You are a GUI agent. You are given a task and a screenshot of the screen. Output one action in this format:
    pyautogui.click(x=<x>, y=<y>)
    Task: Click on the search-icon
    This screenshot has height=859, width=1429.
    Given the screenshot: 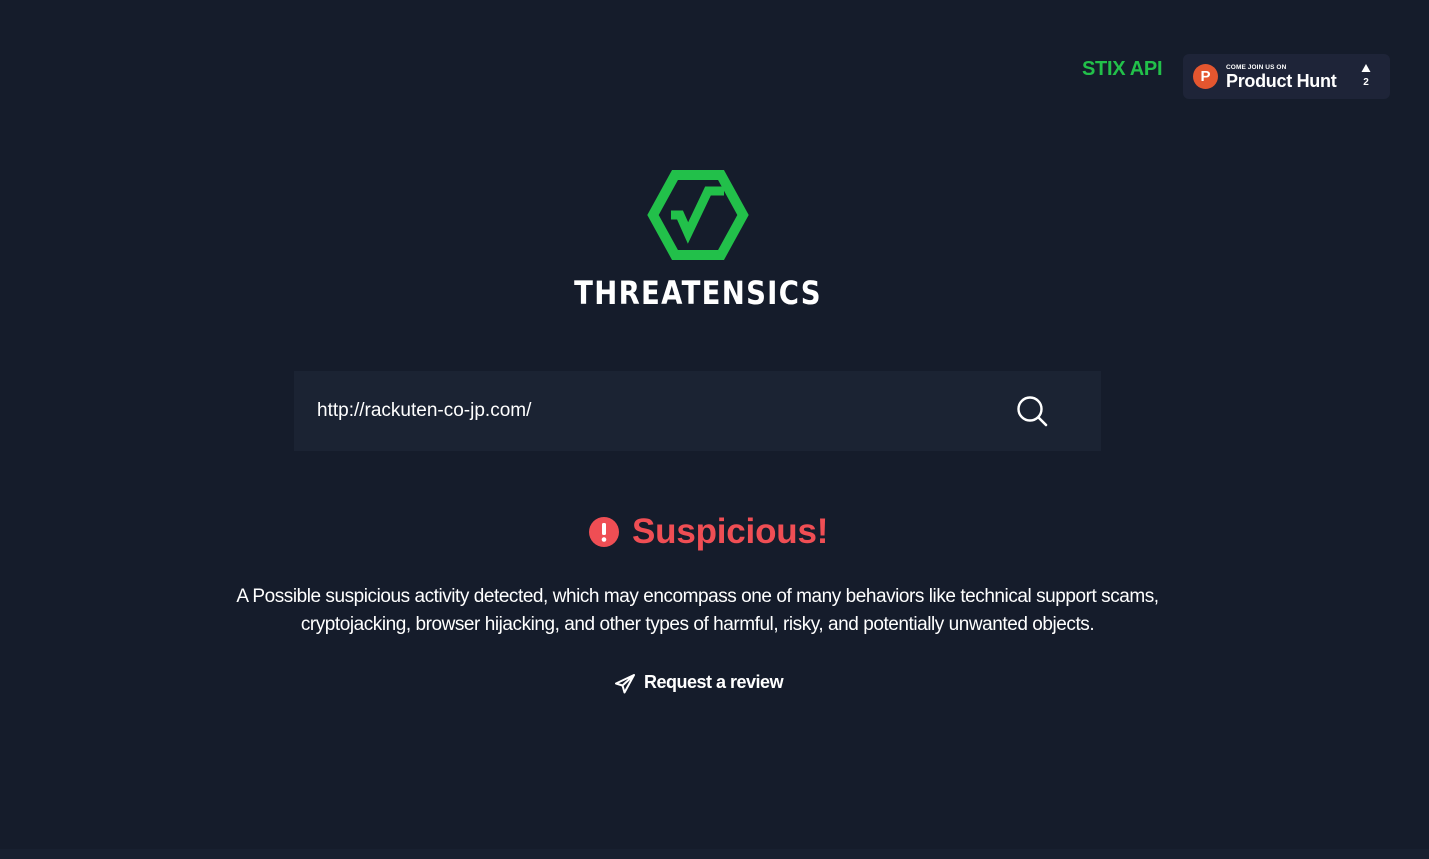 What is the action you would take?
    pyautogui.click(x=1033, y=412)
    